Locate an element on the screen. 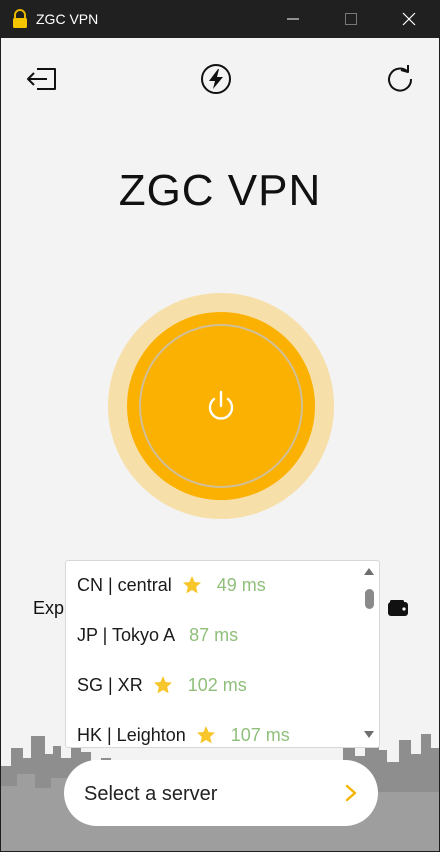  app-title: ZGC VPN is located at coordinates (220, 190).